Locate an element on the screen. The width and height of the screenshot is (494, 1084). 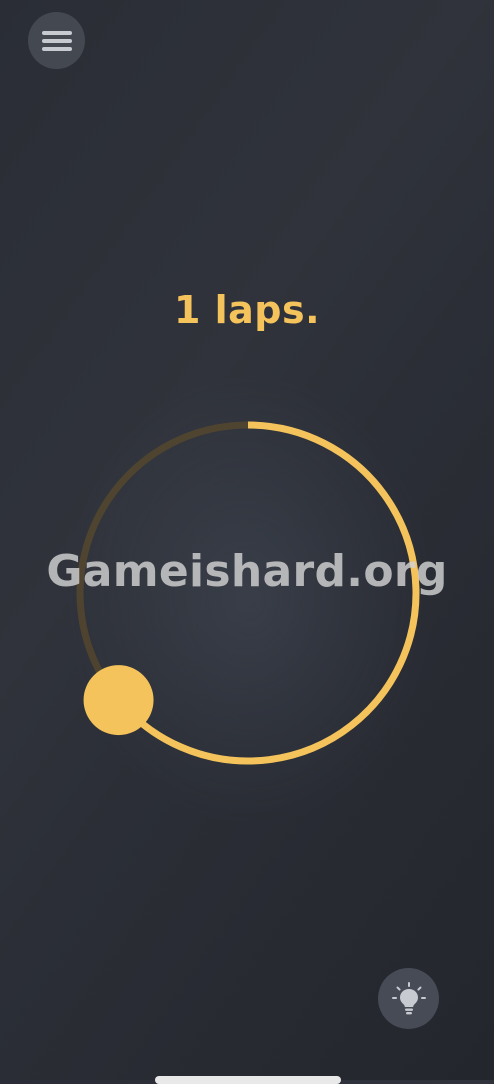
watermark: Gameishard.org is located at coordinates (247, 571).